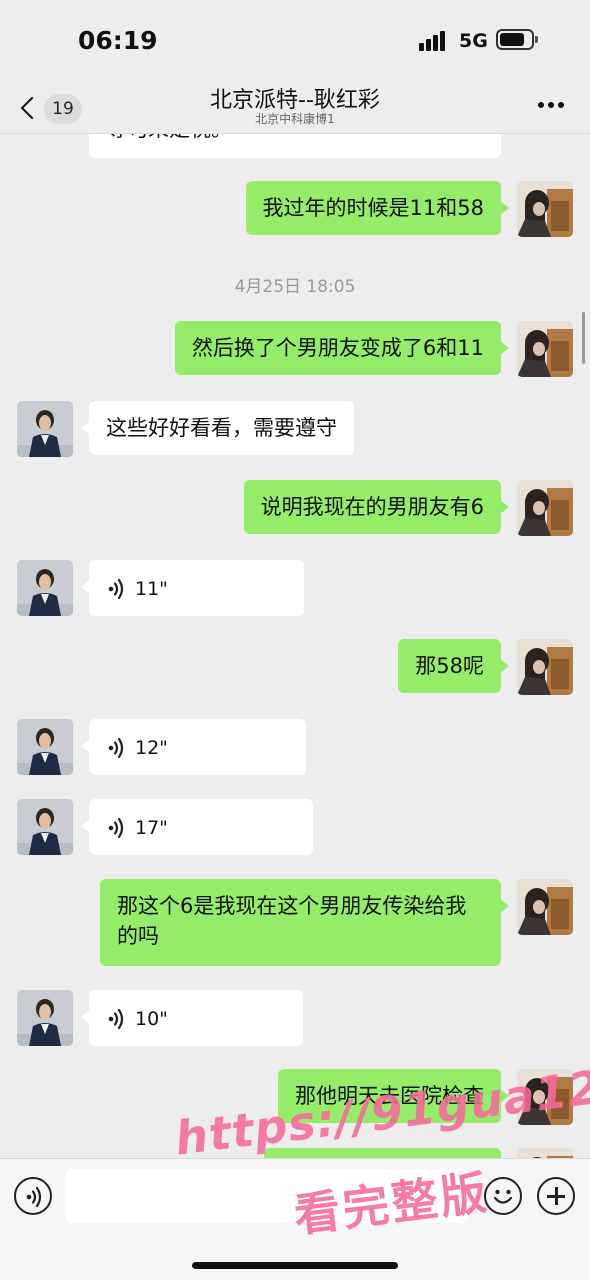  Describe the element at coordinates (151, 1019) in the screenshot. I see `voice-duration: 10"` at that location.